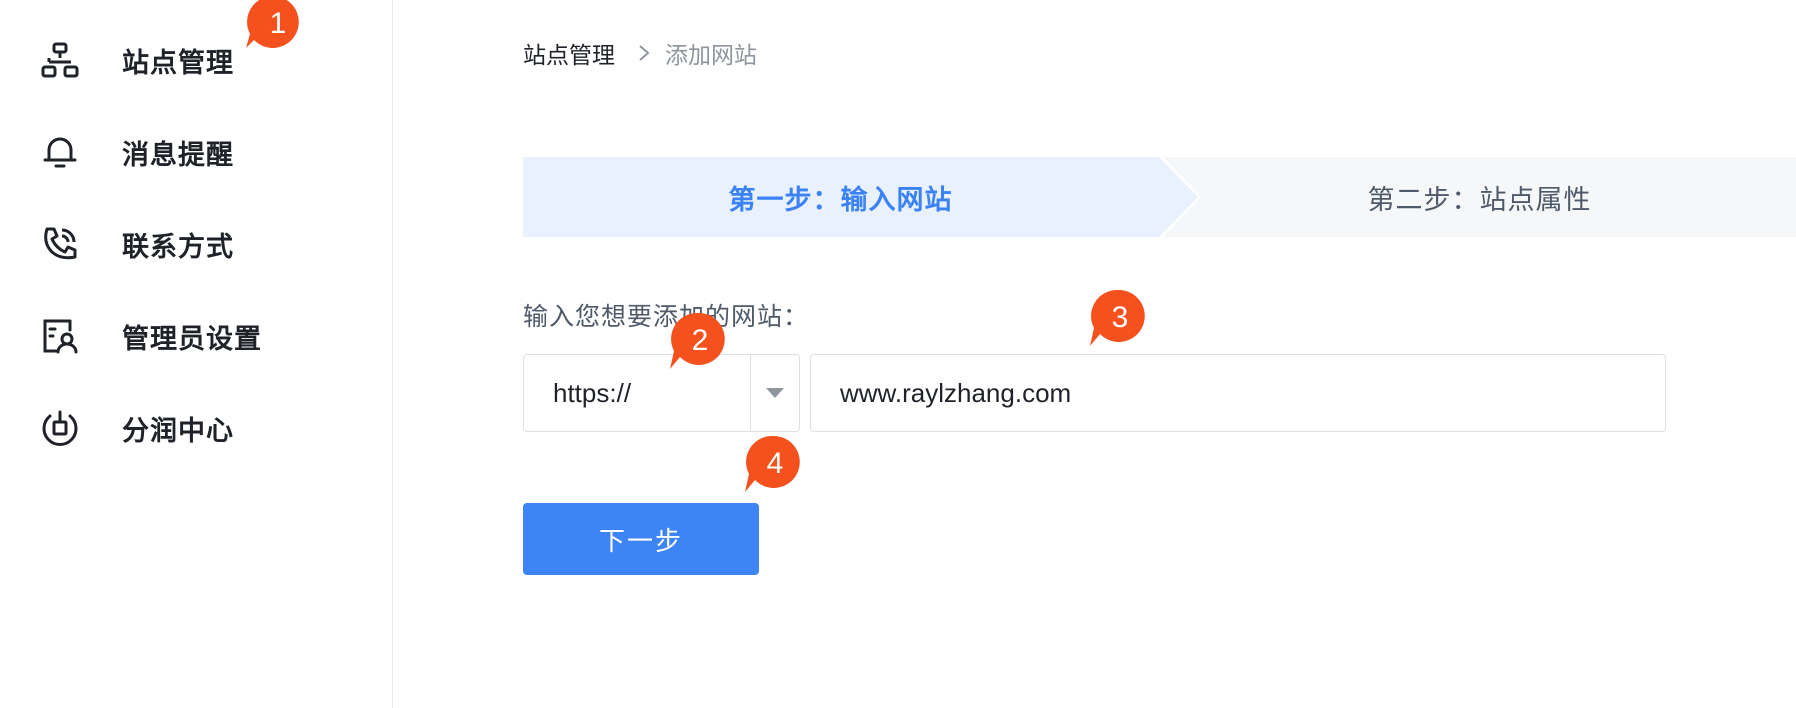 Image resolution: width=1796 pixels, height=708 pixels. I want to click on step-2-label: 第二步：站点属性, so click(1479, 200).